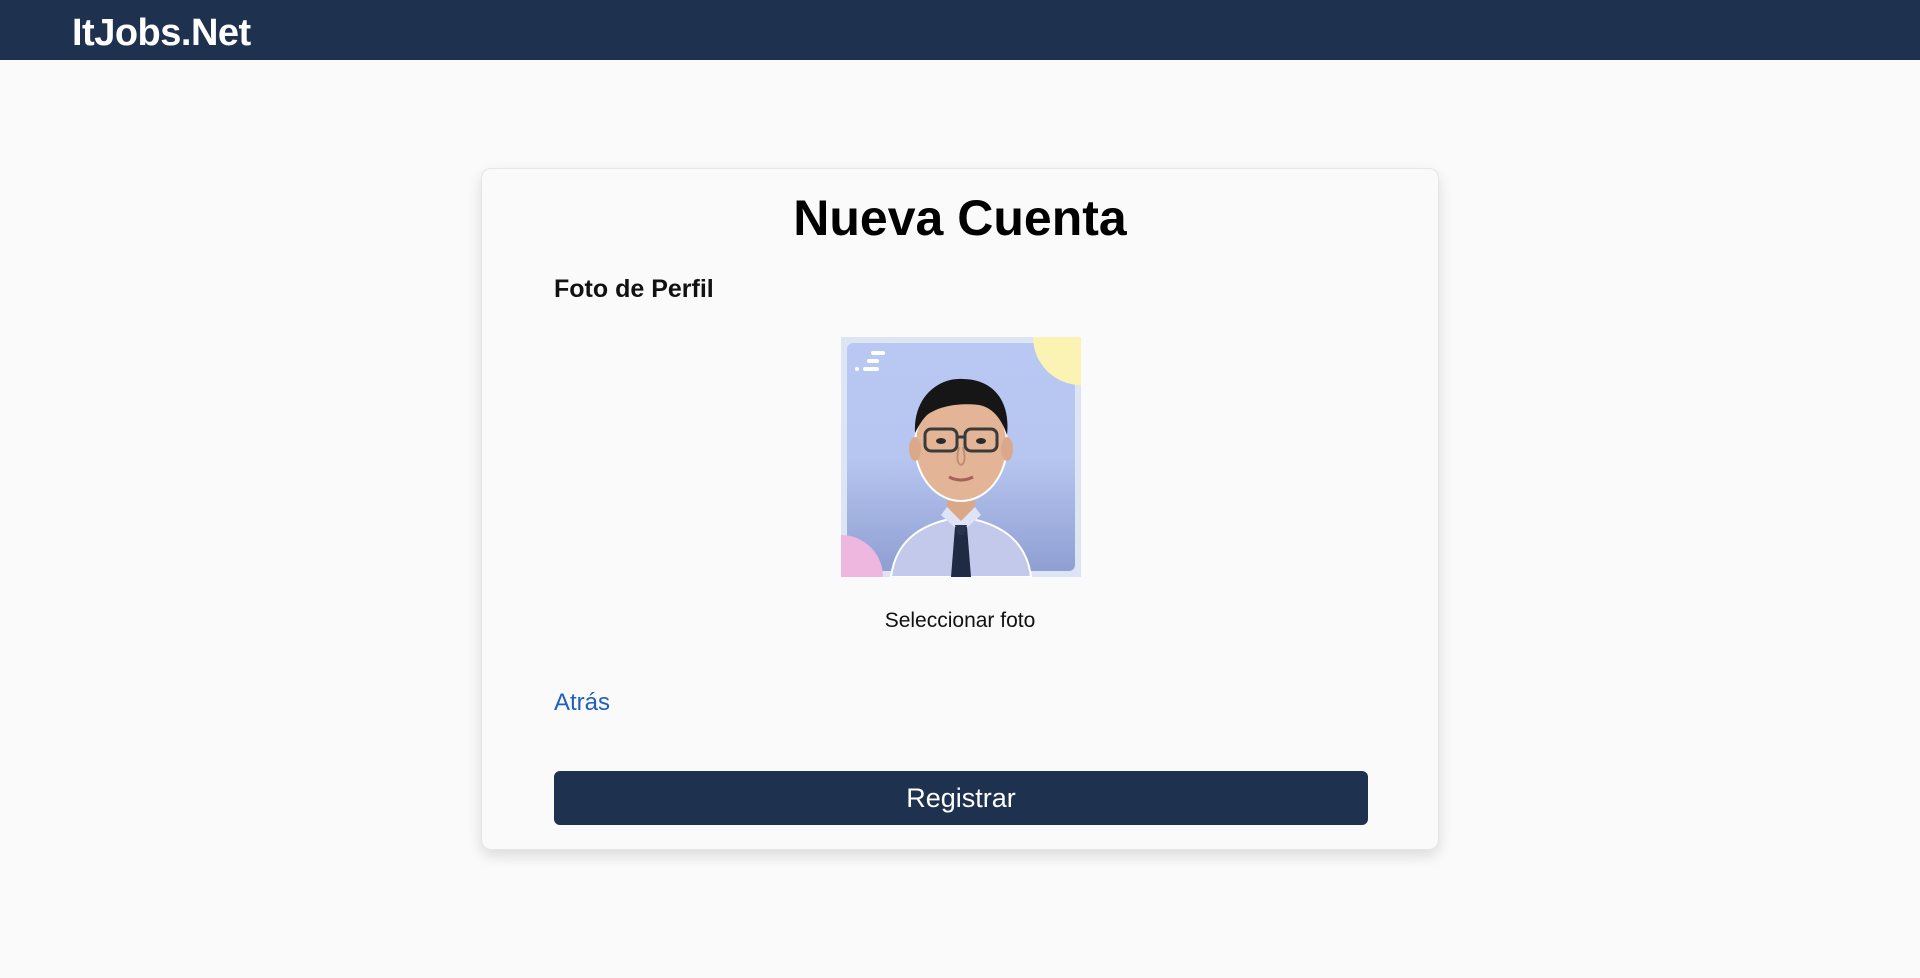  What do you see at coordinates (582, 703) in the screenshot?
I see `back-link: Atrás` at bounding box center [582, 703].